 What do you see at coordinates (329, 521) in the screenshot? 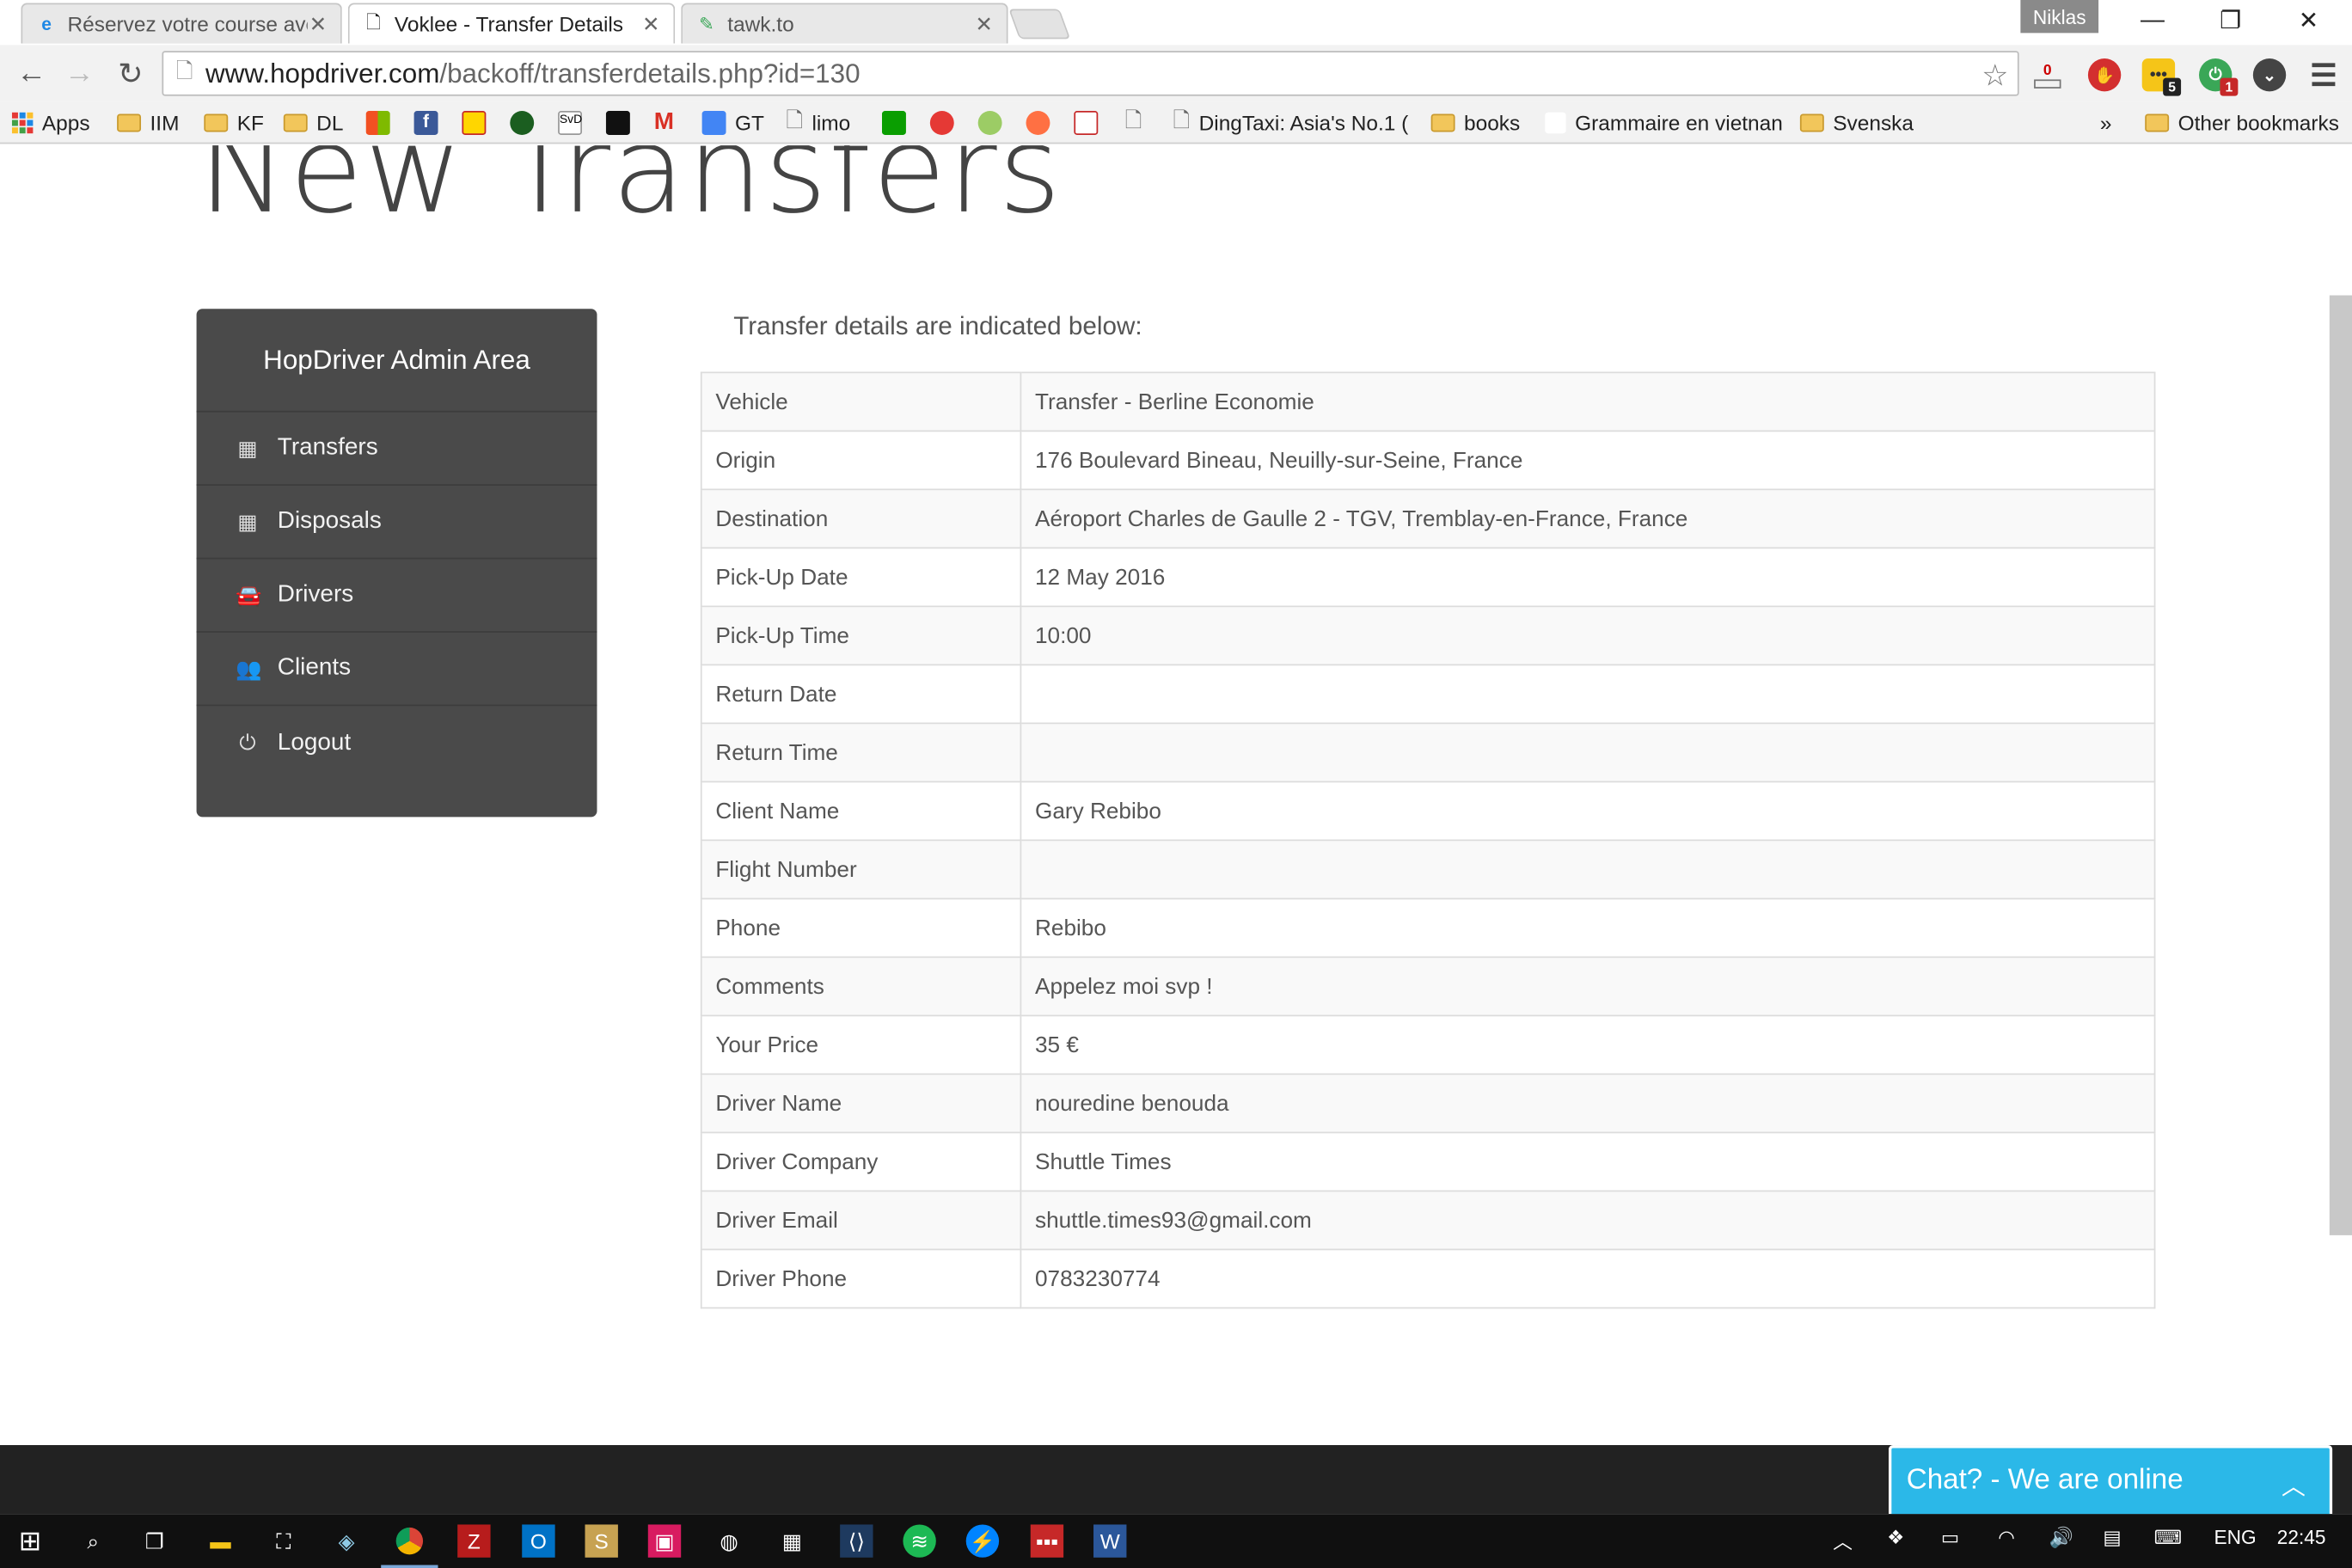
I see `sidebar-item-label: Disposals` at bounding box center [329, 521].